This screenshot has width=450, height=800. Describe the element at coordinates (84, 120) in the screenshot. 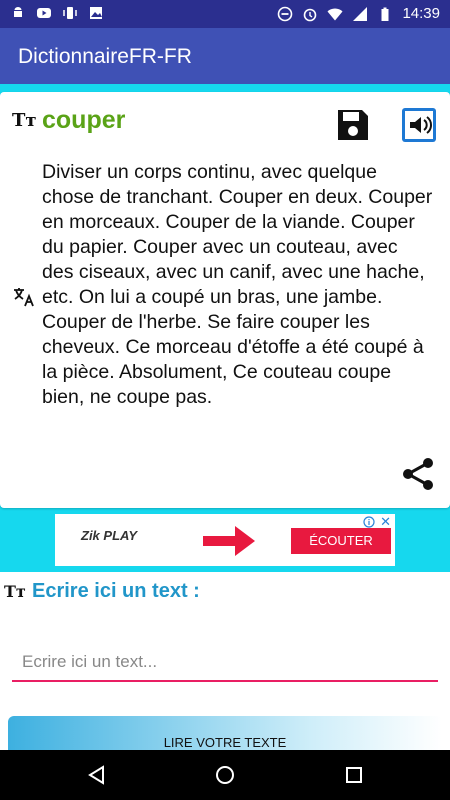

I see `entry-word: couper` at that location.